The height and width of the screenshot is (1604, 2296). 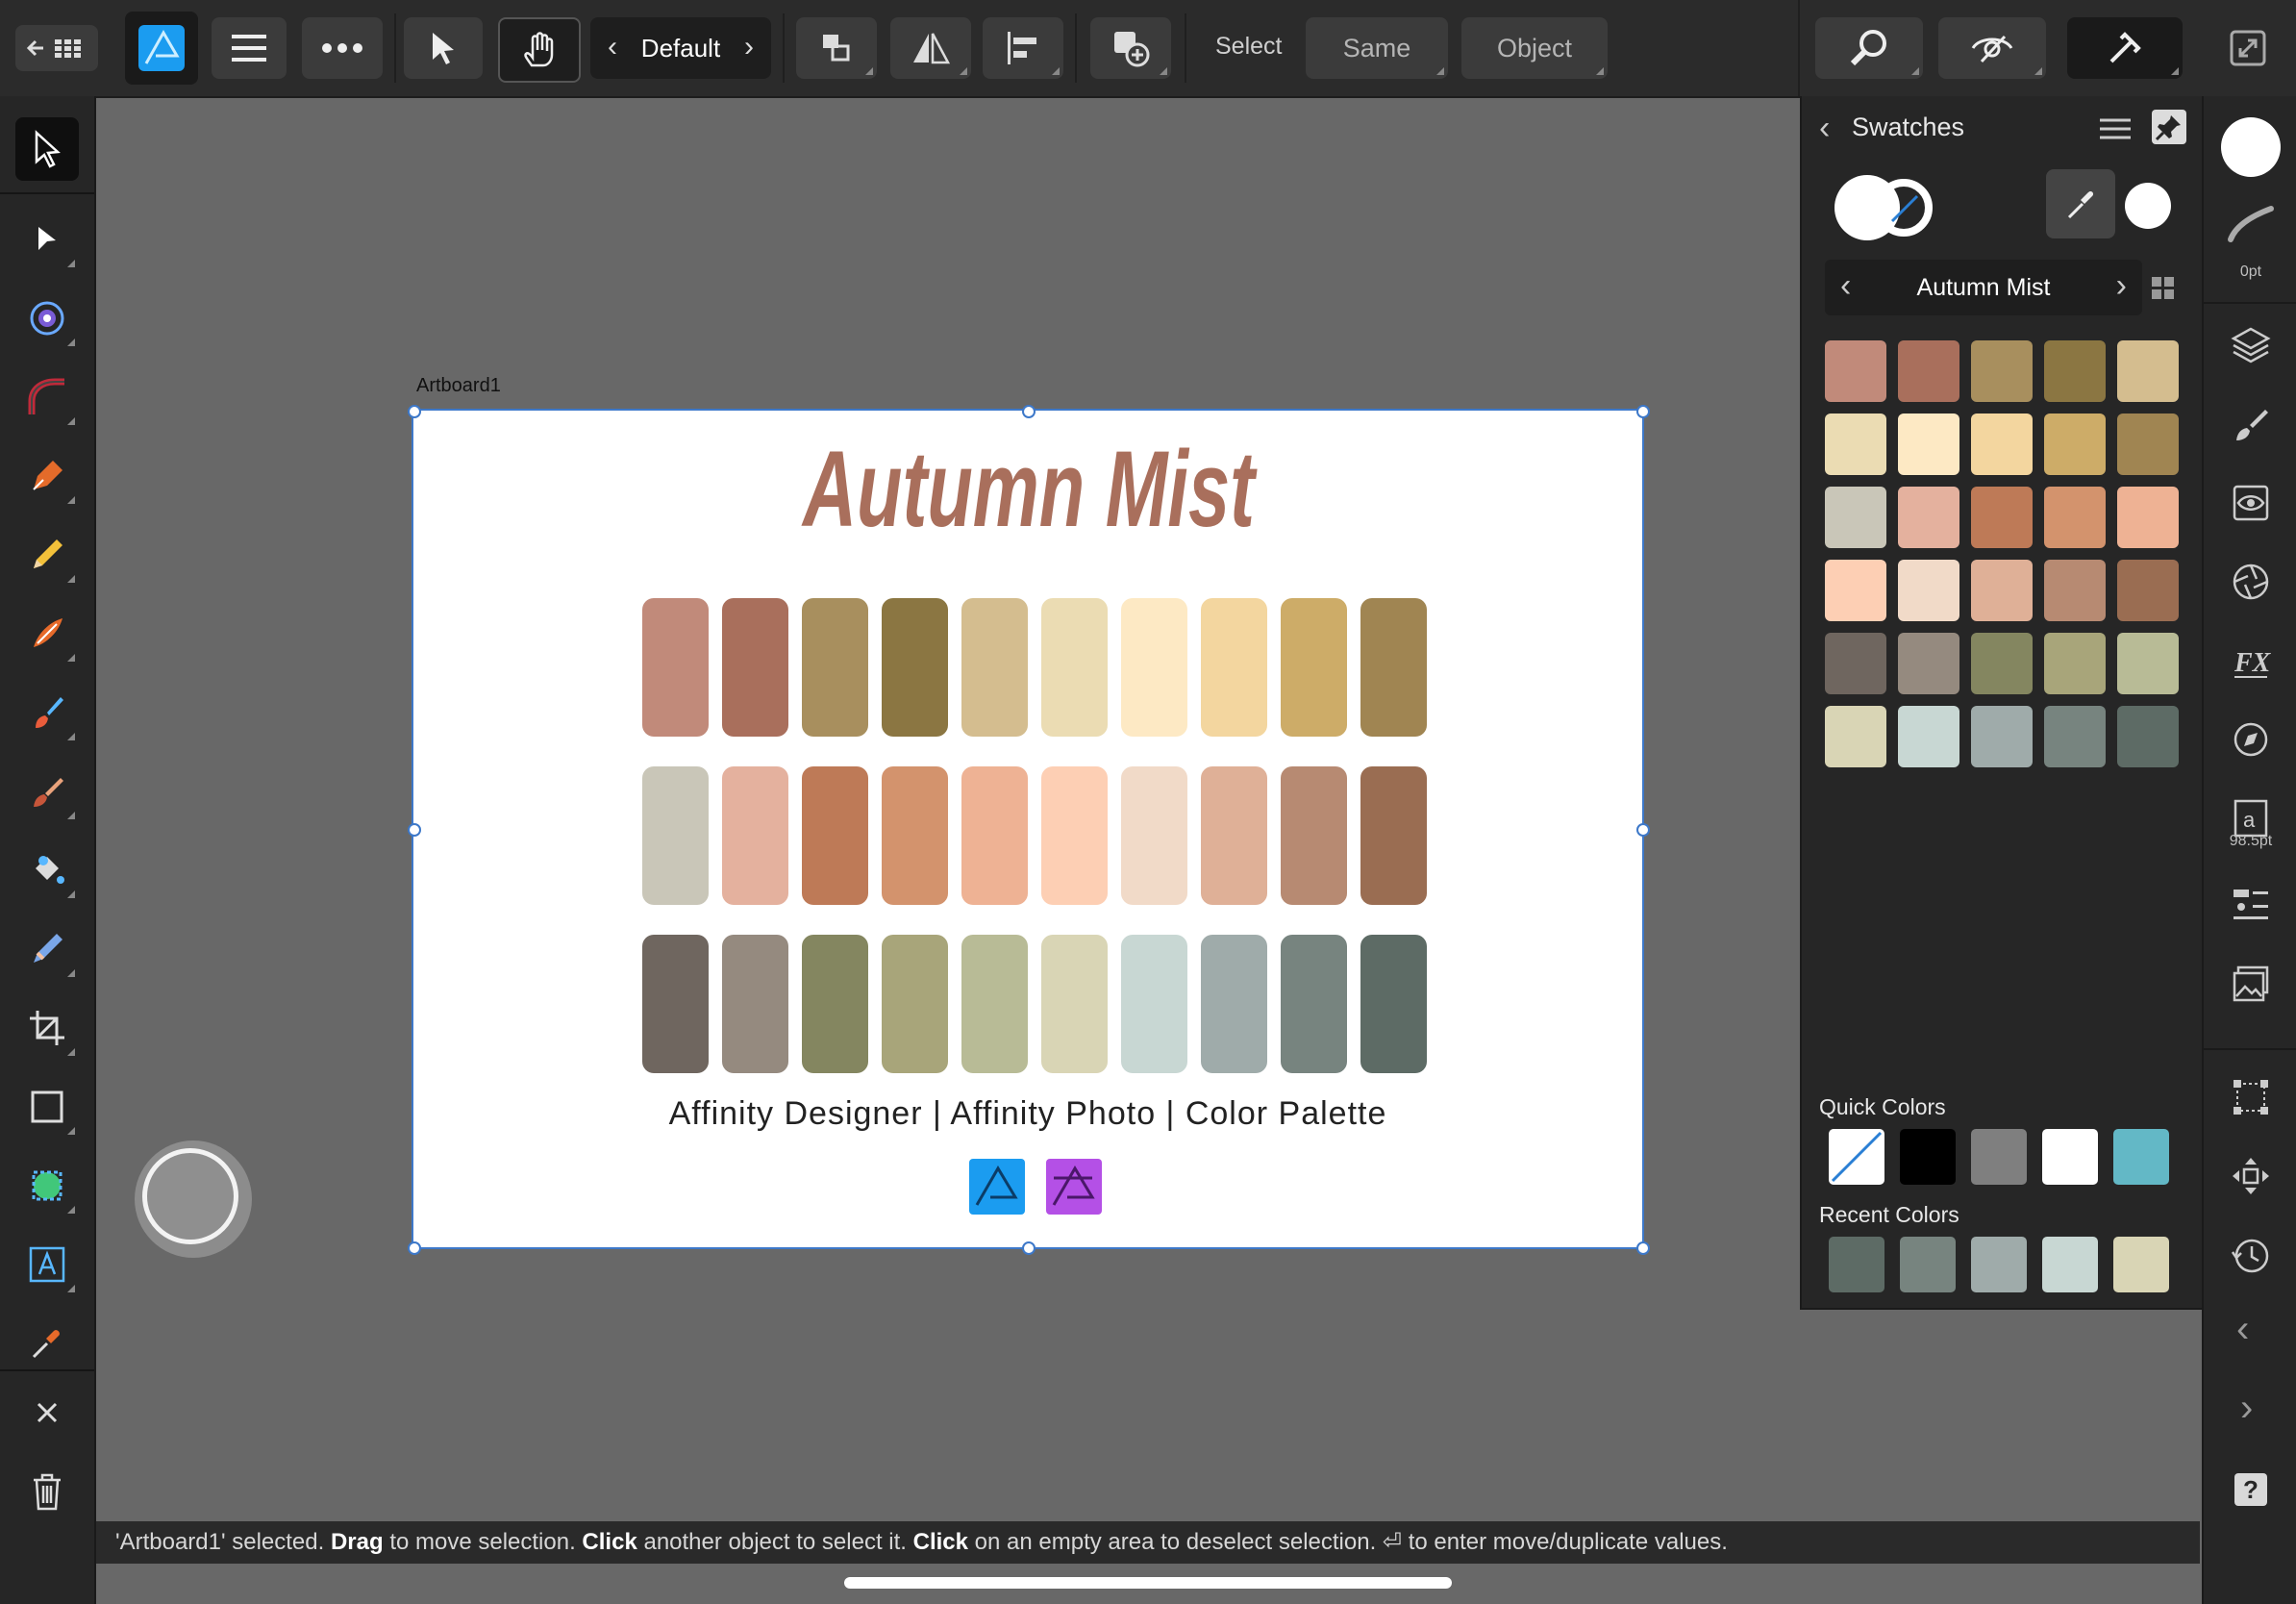 What do you see at coordinates (47, 791) in the screenshot?
I see `fill-tool` at bounding box center [47, 791].